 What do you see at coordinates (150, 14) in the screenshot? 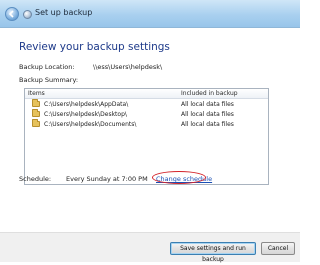
I see `title-bar: Set up backup` at bounding box center [150, 14].